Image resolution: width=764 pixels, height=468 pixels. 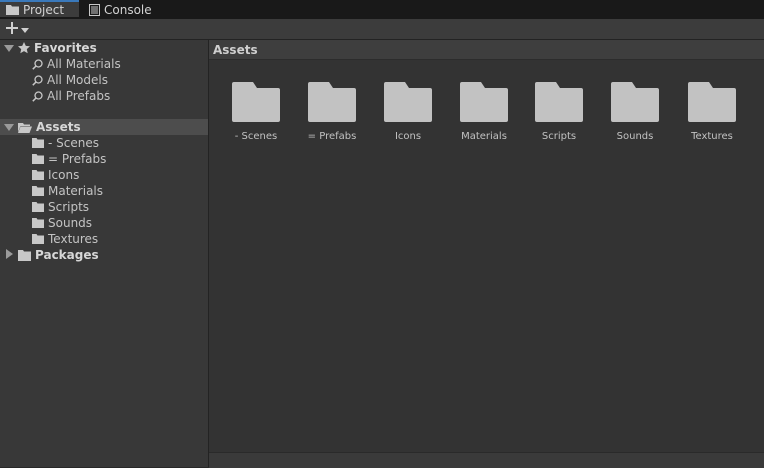 I want to click on packages-label: Packages, so click(x=67, y=255).